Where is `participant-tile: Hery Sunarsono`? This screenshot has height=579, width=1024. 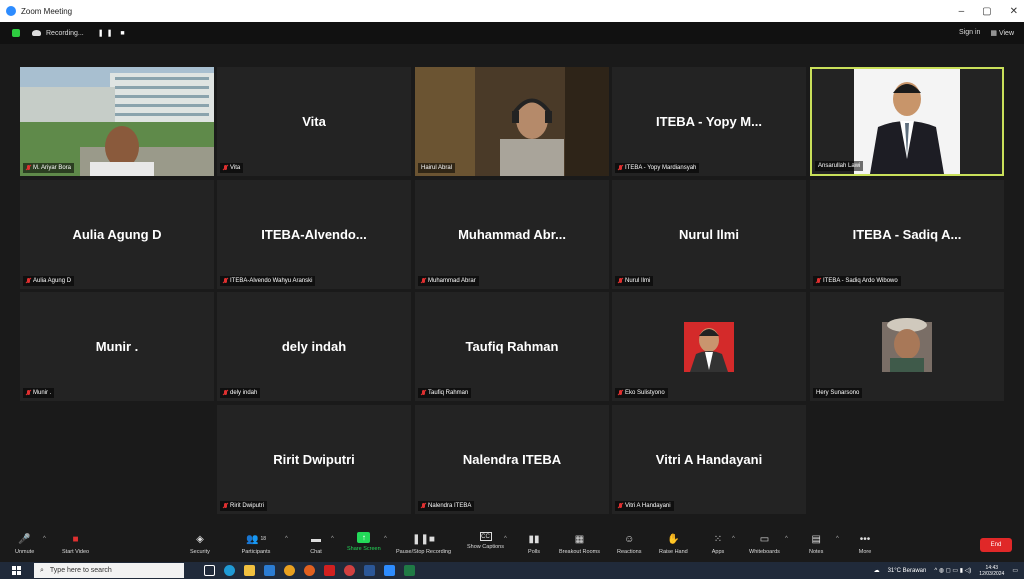 participant-tile: Hery Sunarsono is located at coordinates (907, 346).